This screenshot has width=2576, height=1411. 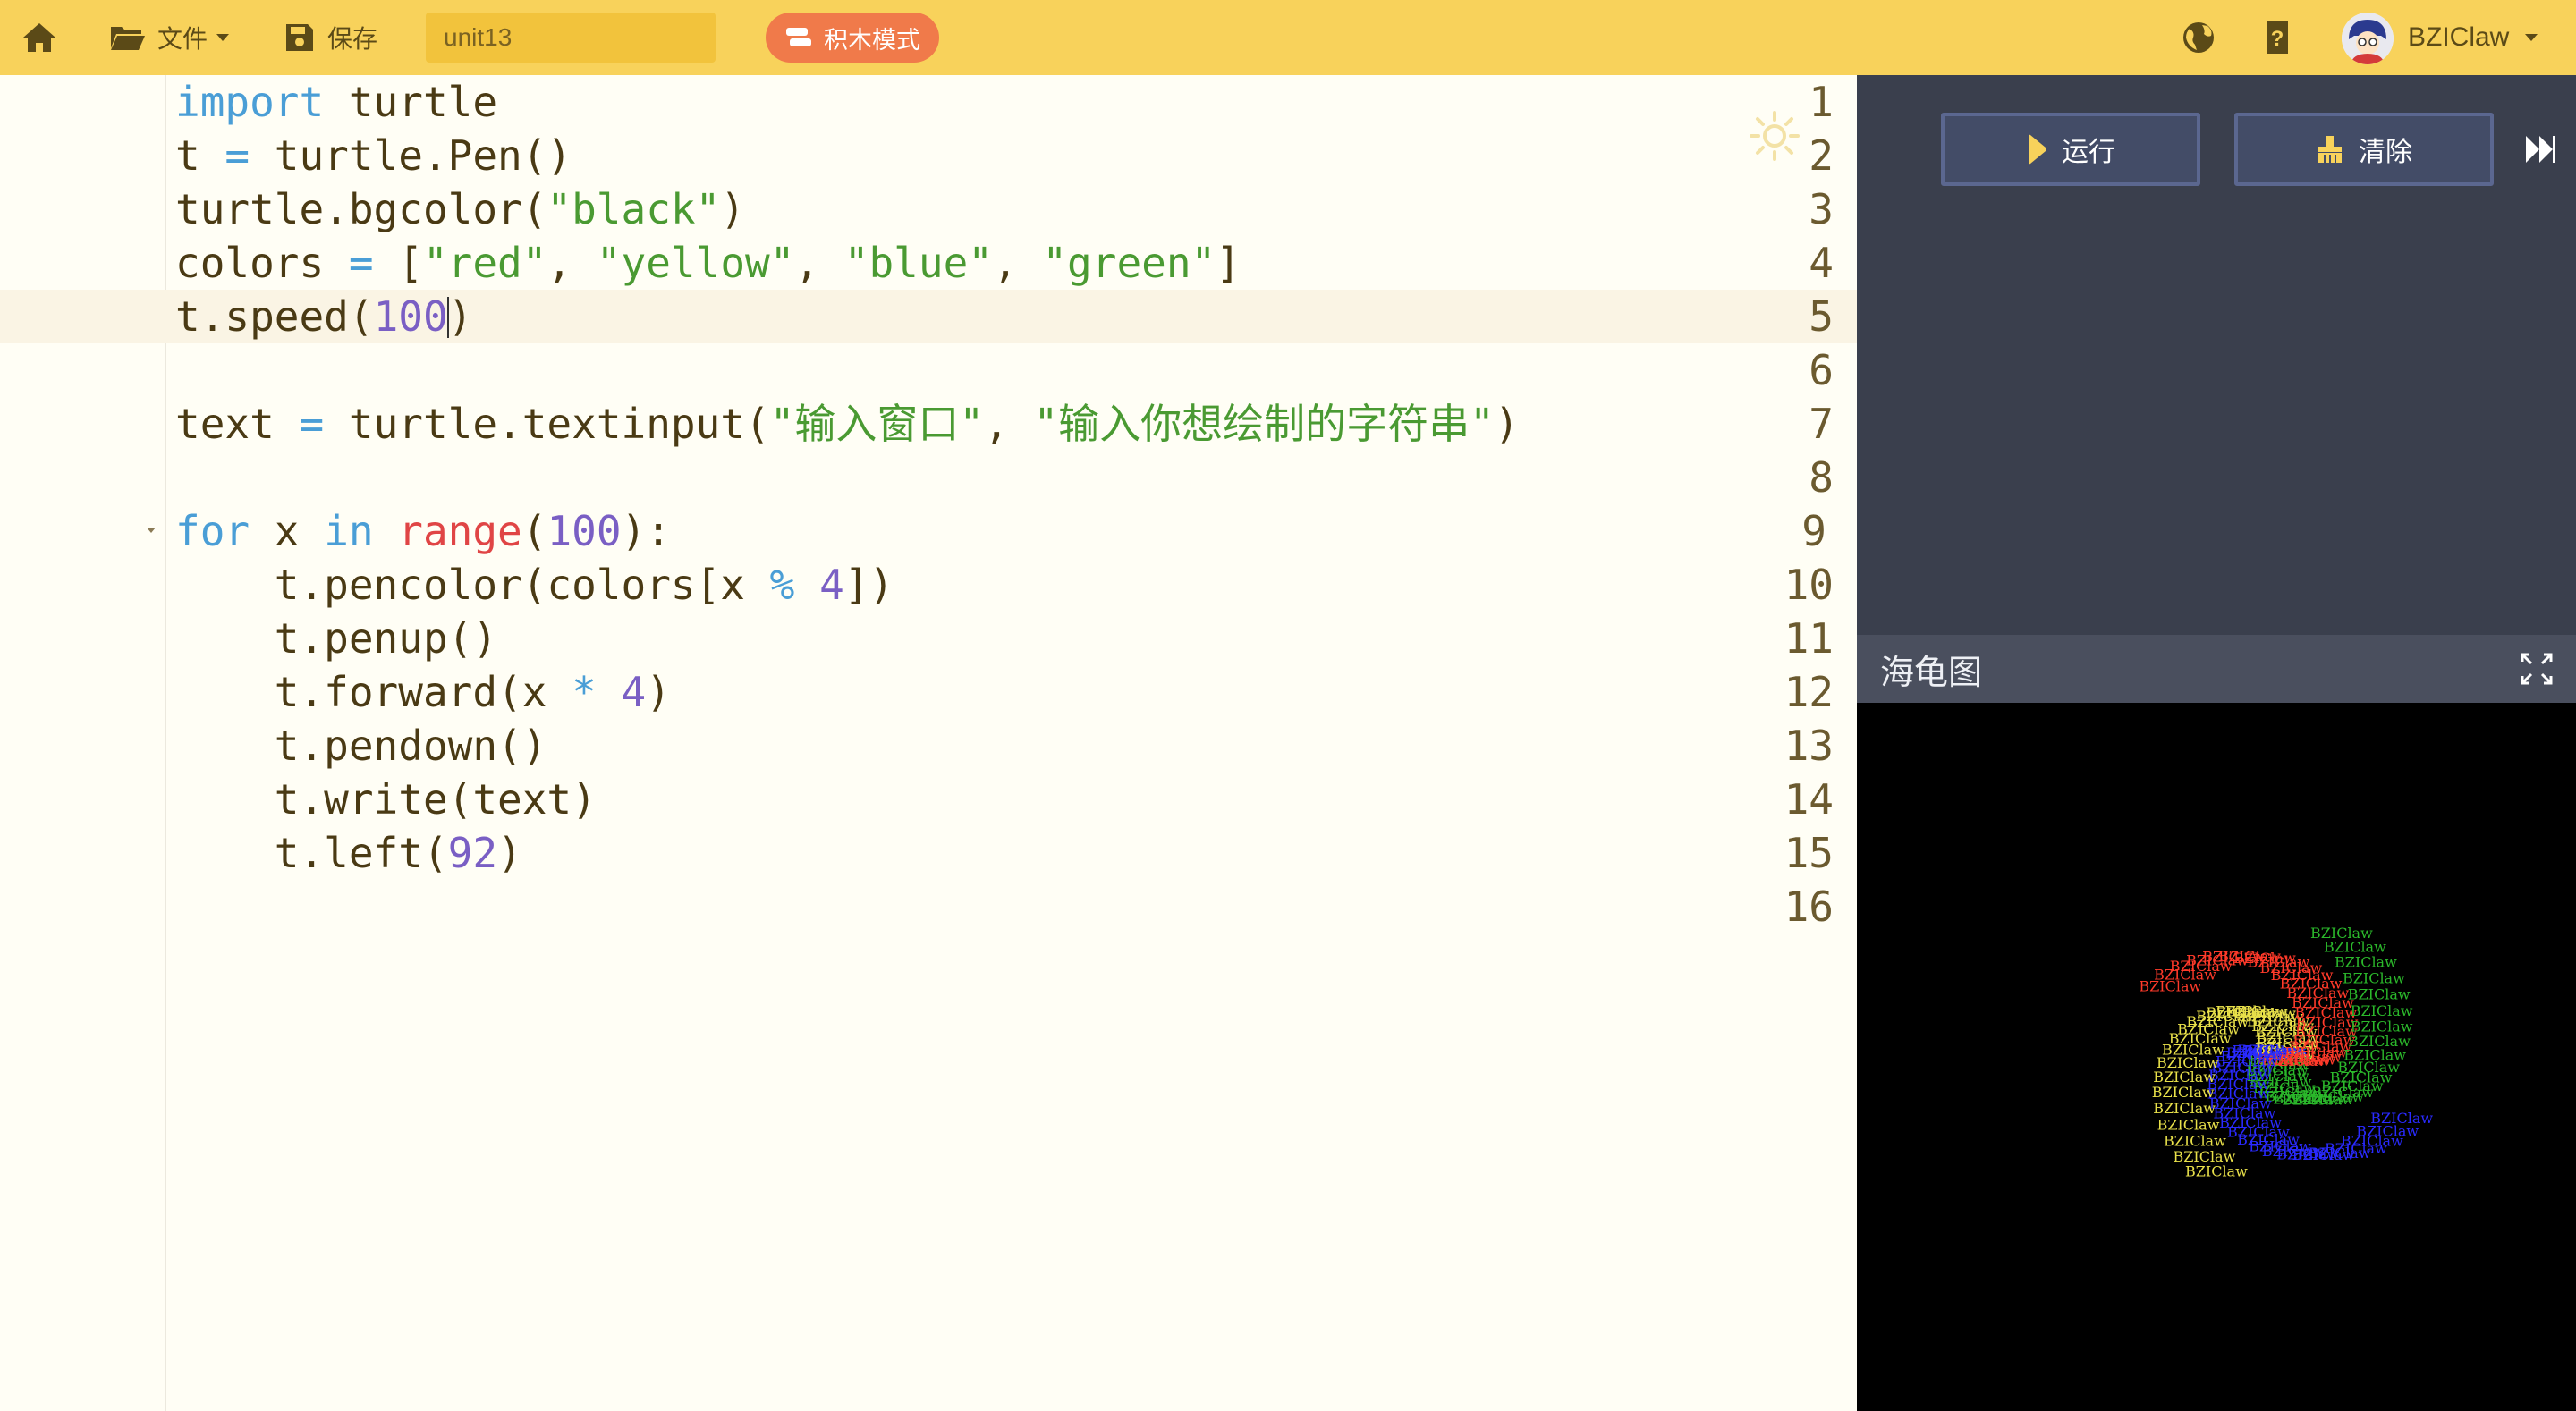 I want to click on code-text: for x in range(100):, so click(x=423, y=531).